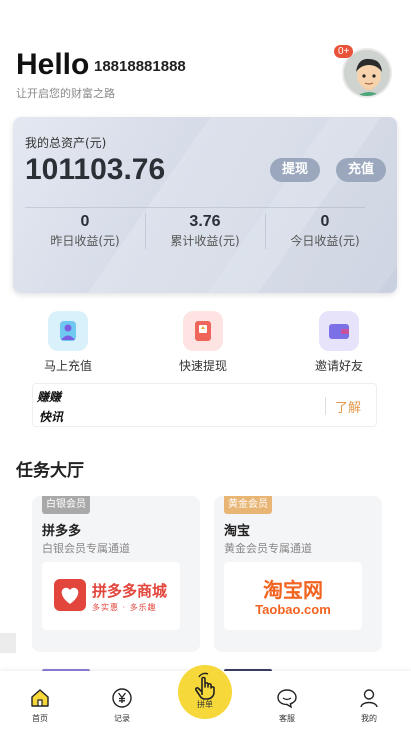 The width and height of the screenshot is (411, 731). I want to click on task-card-pinduoduo: 白银会员 拼多多 白银会员专属通道 拼多多商城 多实惠 · 多乐趣, so click(116, 574).